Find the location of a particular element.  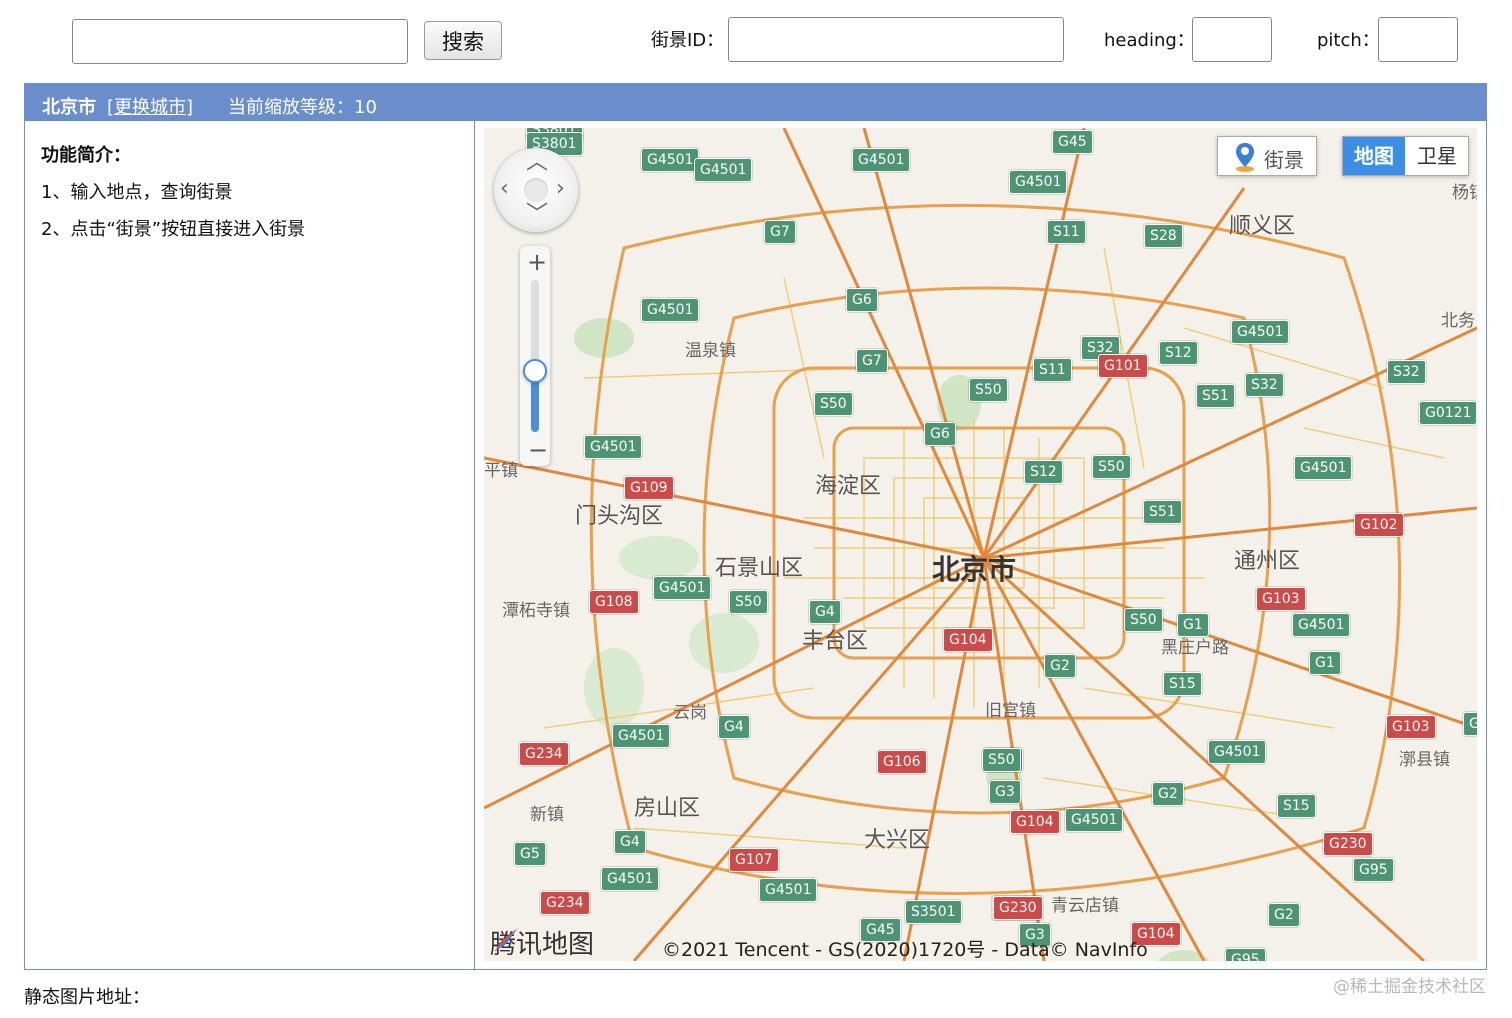

town-label: 云岗 is located at coordinates (690, 713).